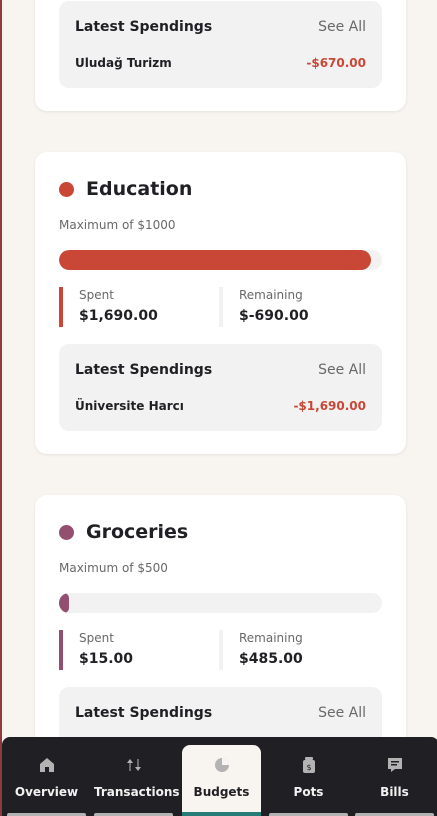 The image size is (437, 816). Describe the element at coordinates (394, 780) in the screenshot. I see `nav-item-bills: Bills` at that location.